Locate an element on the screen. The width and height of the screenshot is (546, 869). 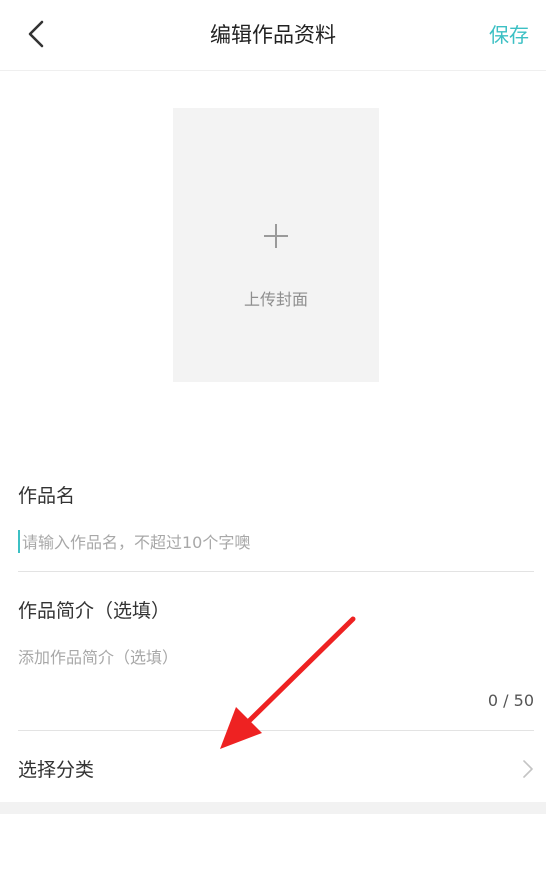
select-category-label: 选择分类 is located at coordinates (56, 770).